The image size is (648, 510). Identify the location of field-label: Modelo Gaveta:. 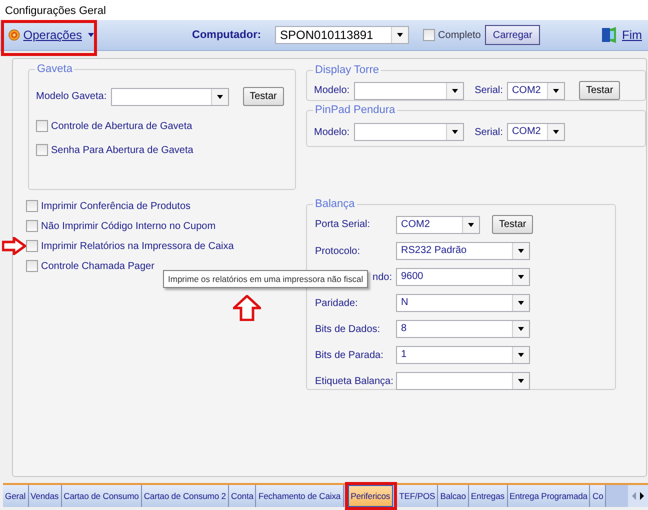
(71, 96).